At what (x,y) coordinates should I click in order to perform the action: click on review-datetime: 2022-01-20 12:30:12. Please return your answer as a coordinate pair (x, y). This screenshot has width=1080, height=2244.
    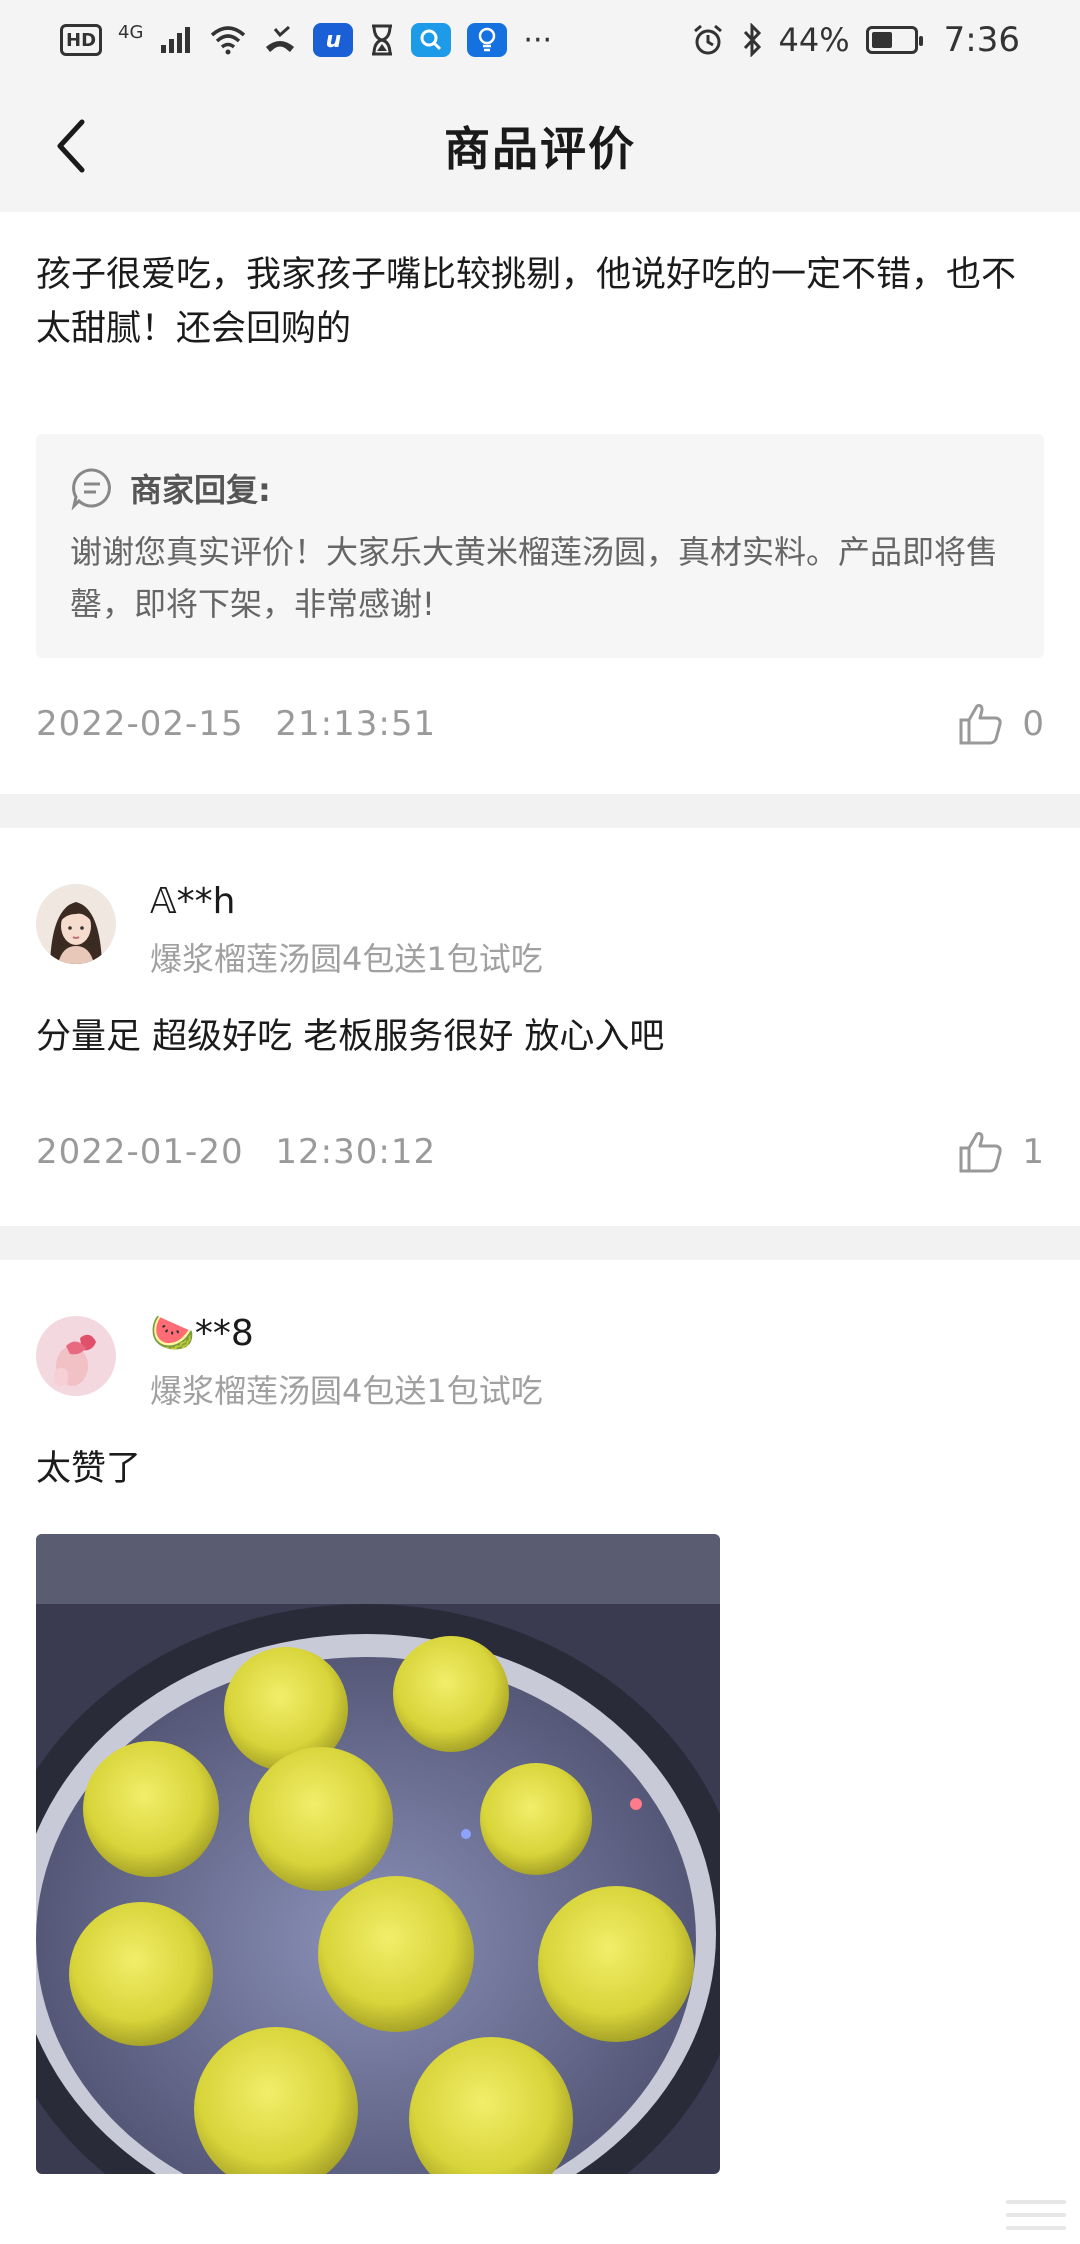
    Looking at the image, I should click on (236, 1152).